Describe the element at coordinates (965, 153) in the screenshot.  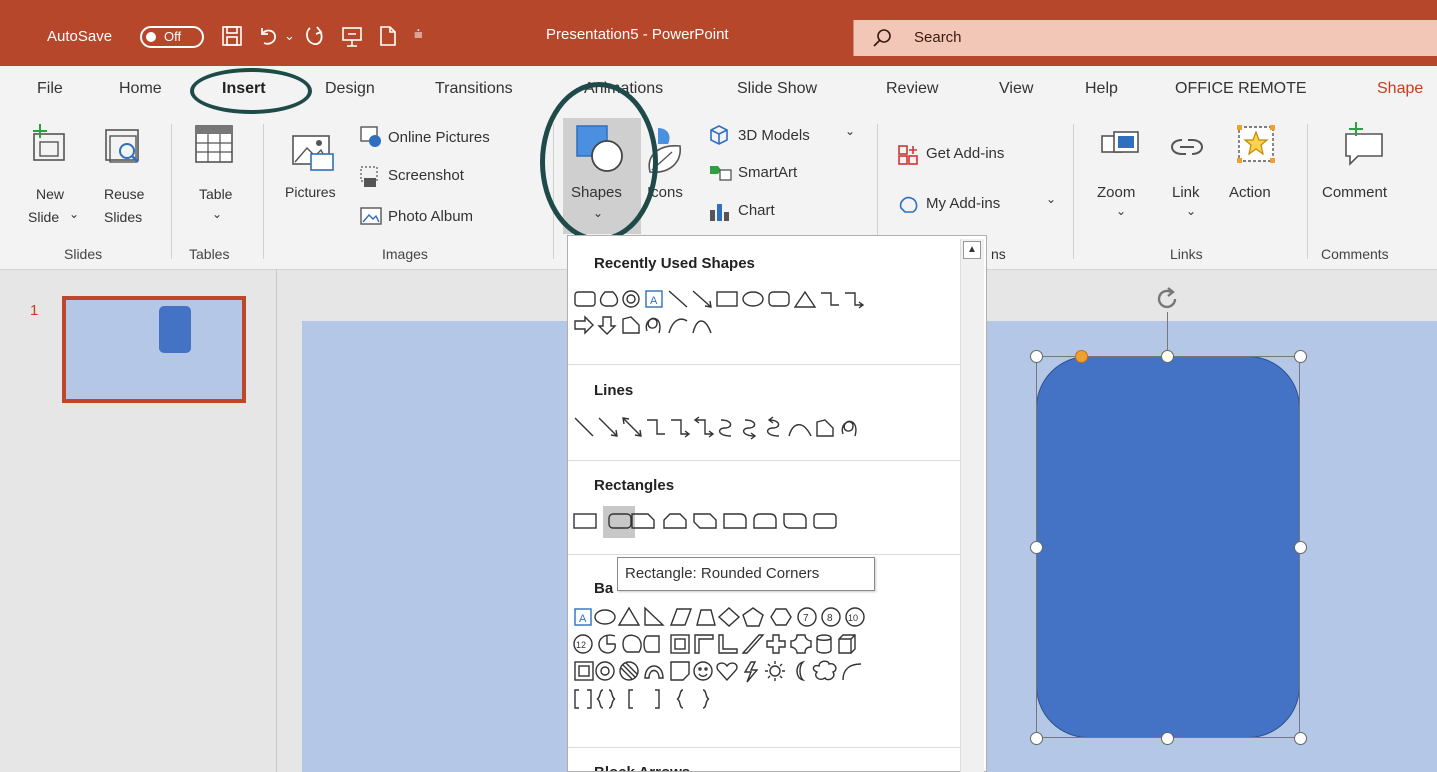
I see `get-add-ins-button: Get Add-ins` at that location.